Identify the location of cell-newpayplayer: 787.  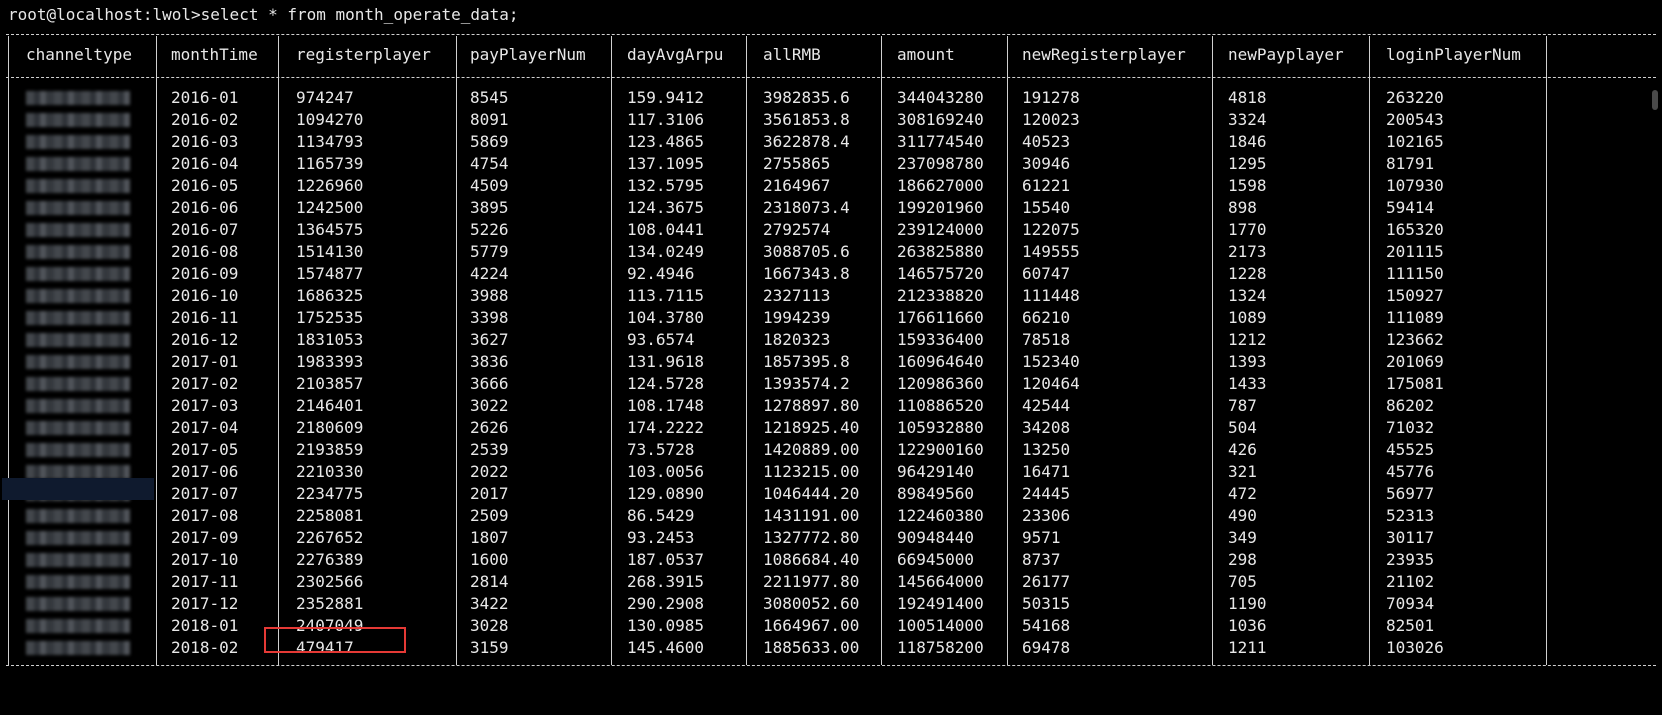
(1242, 405).